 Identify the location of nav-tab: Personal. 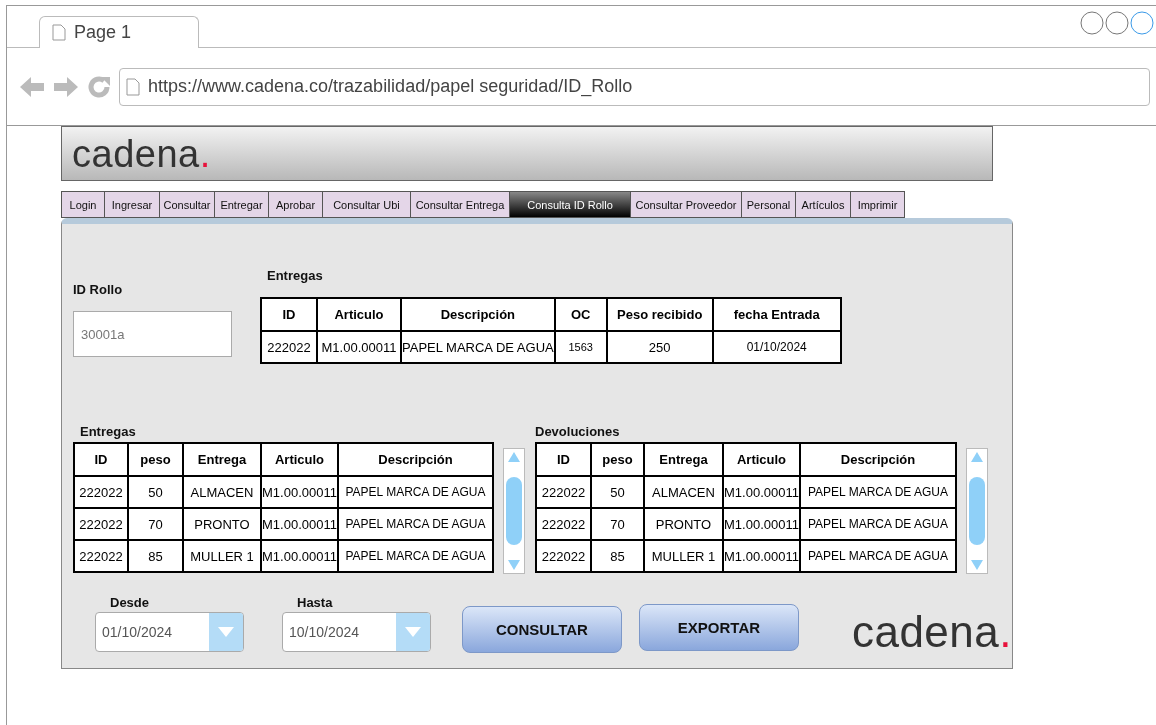
(768, 204).